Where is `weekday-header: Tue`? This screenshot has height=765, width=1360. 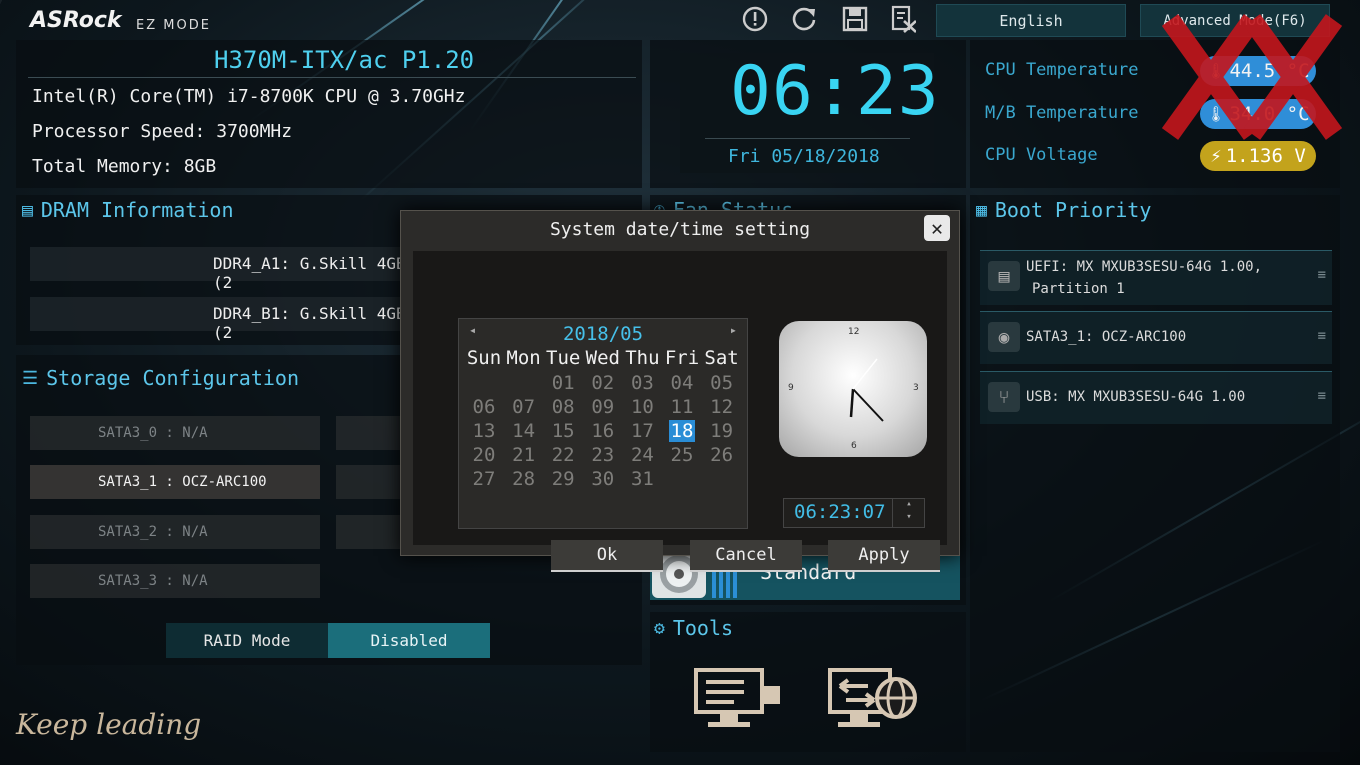
weekday-header: Tue is located at coordinates (563, 358).